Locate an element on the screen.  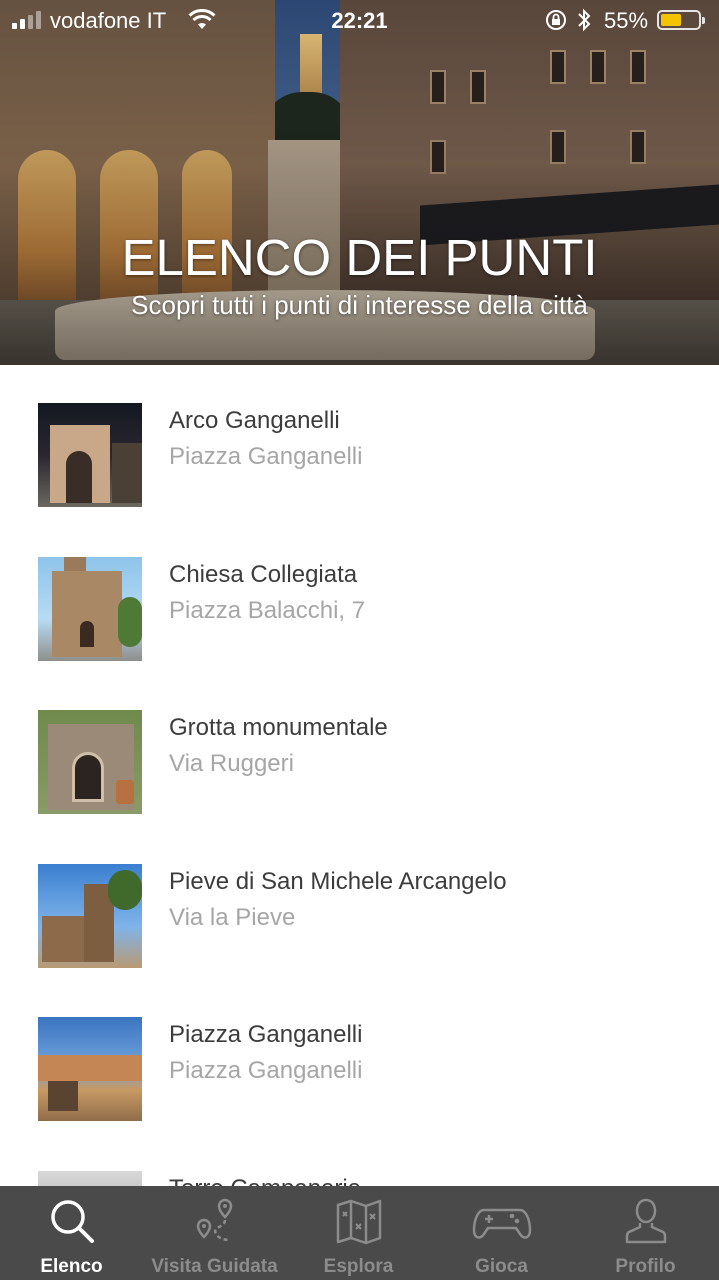
list-item: Arco Ganganelli Piazza Ganganelli is located at coordinates (359, 442).